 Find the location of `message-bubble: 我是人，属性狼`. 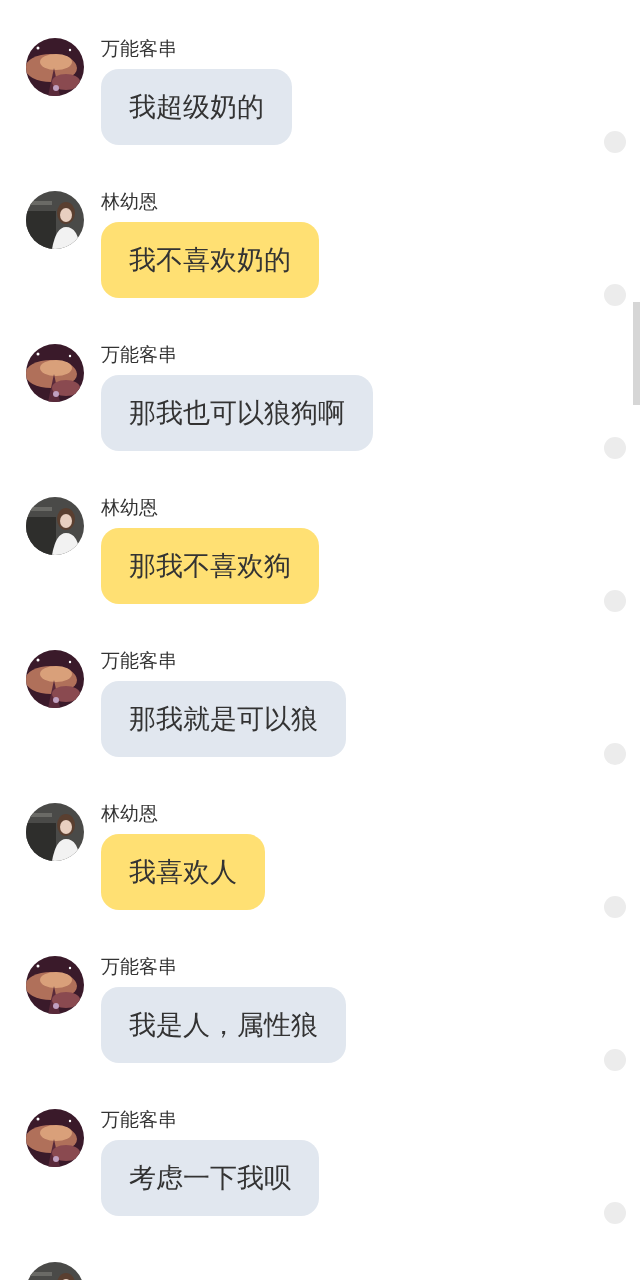

message-bubble: 我是人，属性狼 is located at coordinates (223, 1025).